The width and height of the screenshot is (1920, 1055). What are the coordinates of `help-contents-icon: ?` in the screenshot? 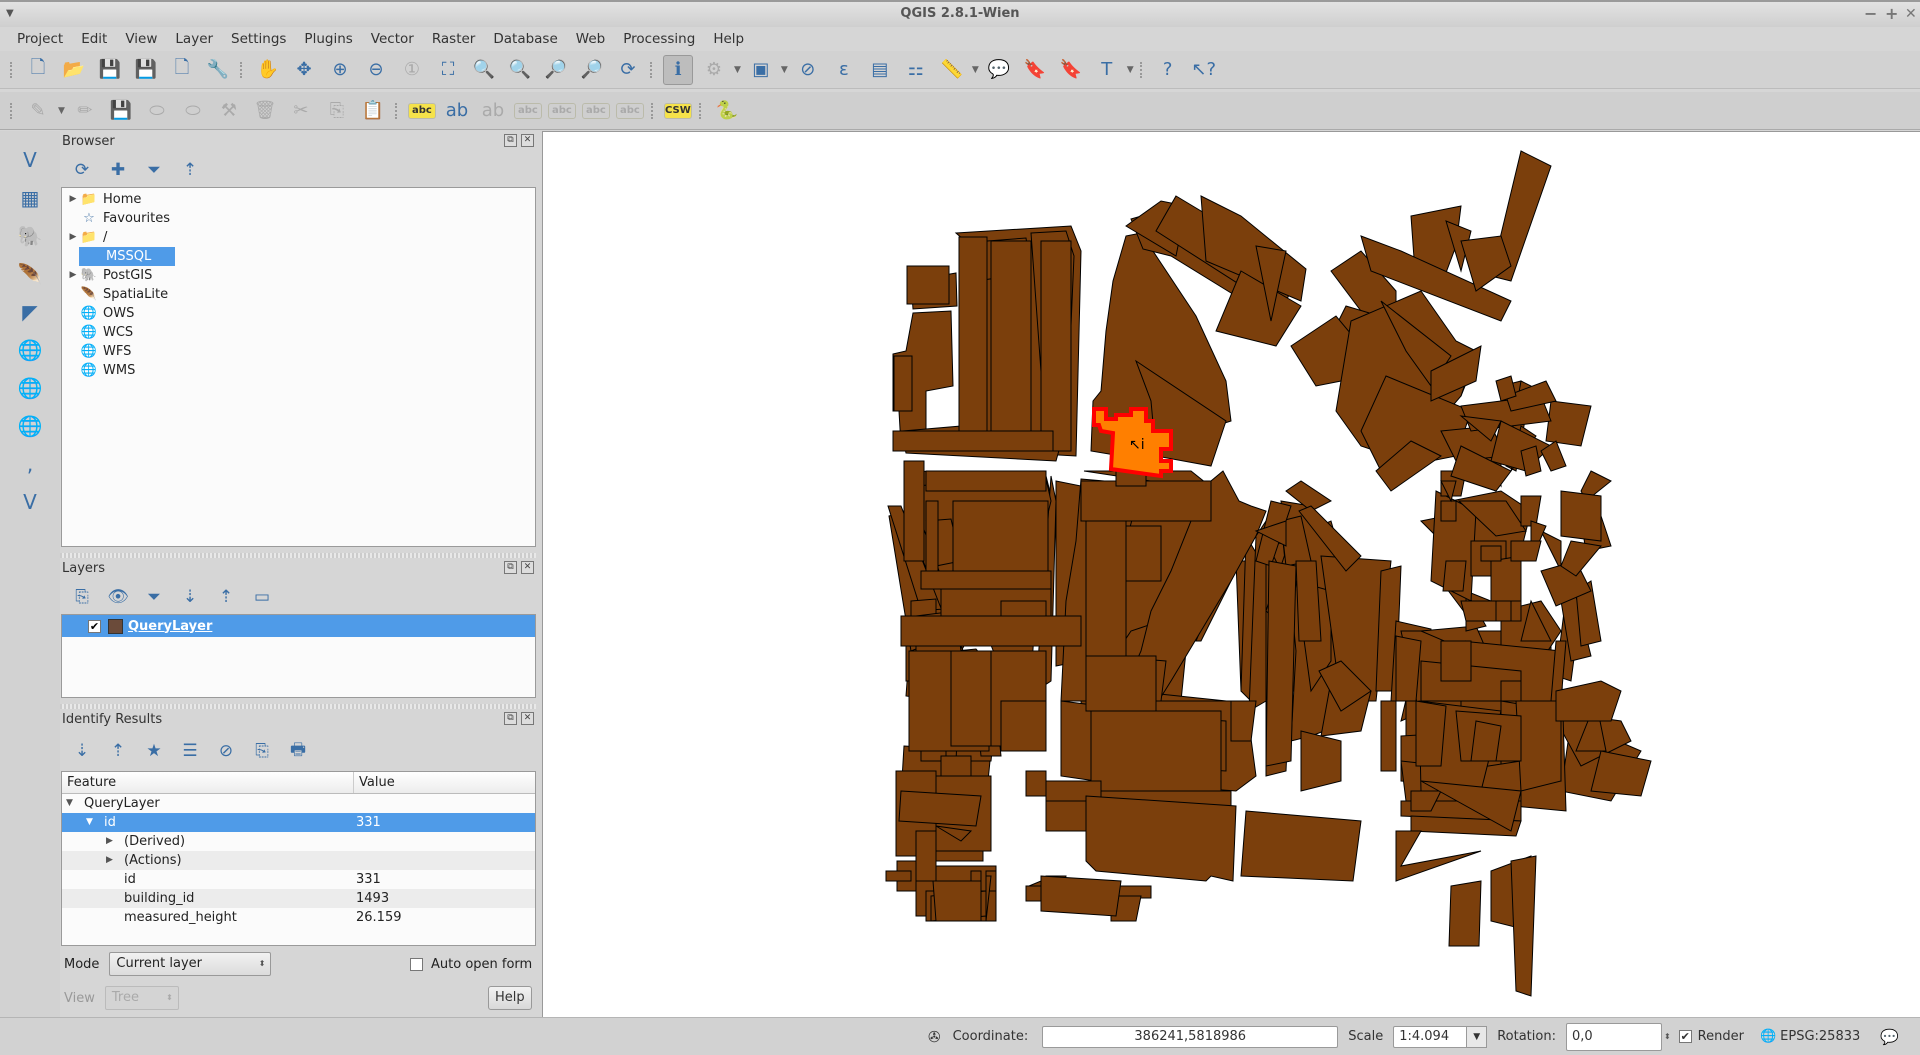 It's located at (1168, 70).